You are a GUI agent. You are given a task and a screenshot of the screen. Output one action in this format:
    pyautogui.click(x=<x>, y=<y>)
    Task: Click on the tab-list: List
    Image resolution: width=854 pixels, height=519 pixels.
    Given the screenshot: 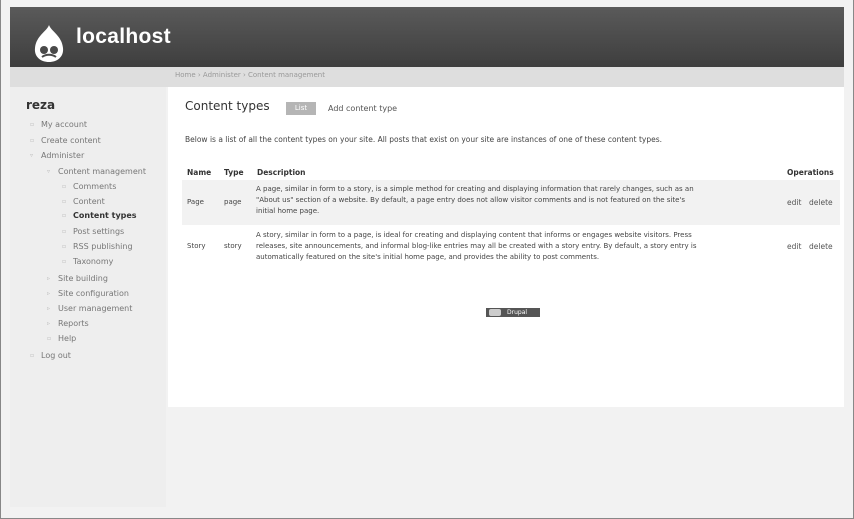 What is the action you would take?
    pyautogui.click(x=301, y=108)
    